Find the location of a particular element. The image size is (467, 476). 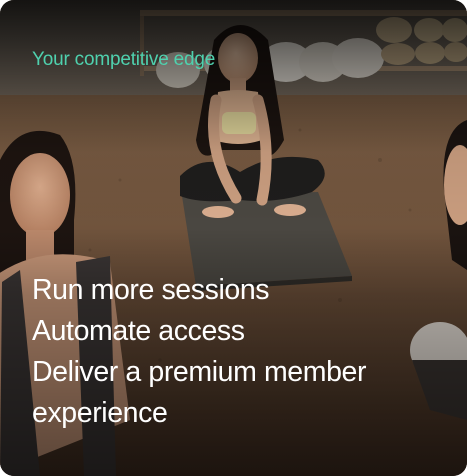

card-eyebrow: Your competitive edge is located at coordinates (124, 59).